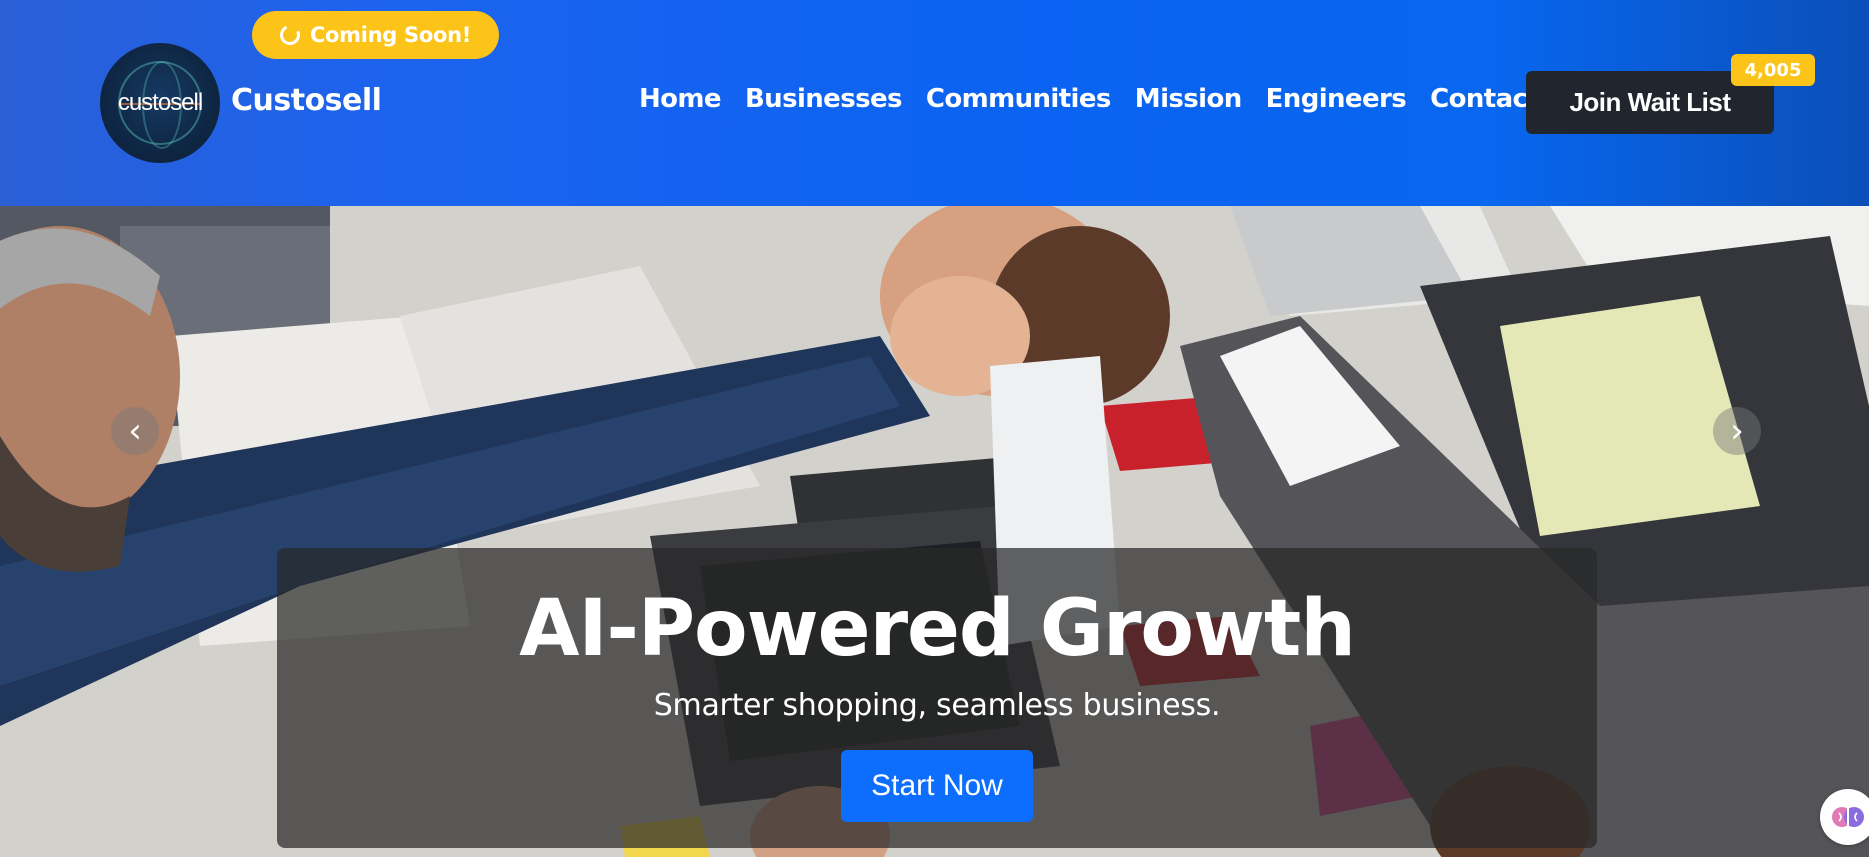 Image resolution: width=1869 pixels, height=857 pixels. I want to click on coming-soon-badge: Coming Soon!, so click(375, 35).